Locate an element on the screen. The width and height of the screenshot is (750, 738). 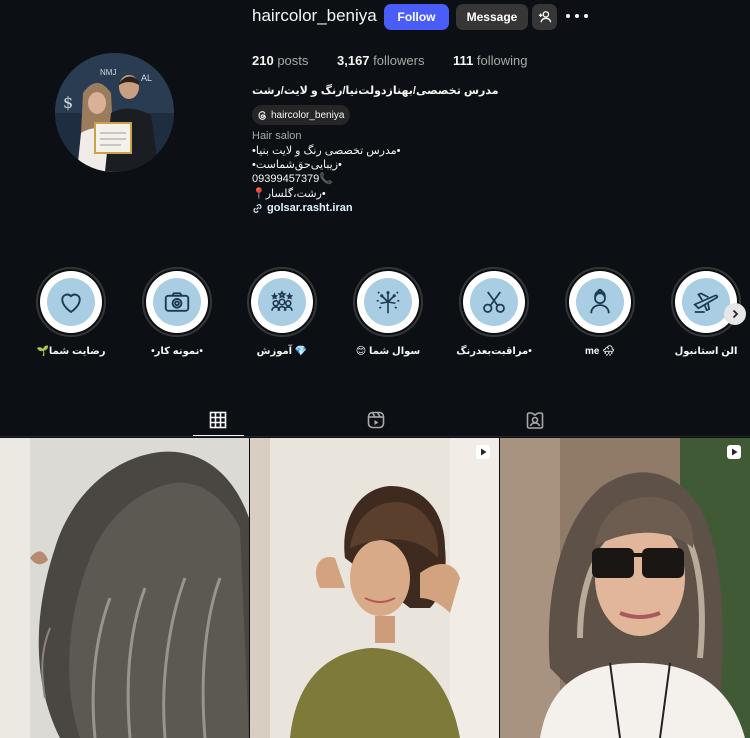
grid-icon is located at coordinates (218, 420).